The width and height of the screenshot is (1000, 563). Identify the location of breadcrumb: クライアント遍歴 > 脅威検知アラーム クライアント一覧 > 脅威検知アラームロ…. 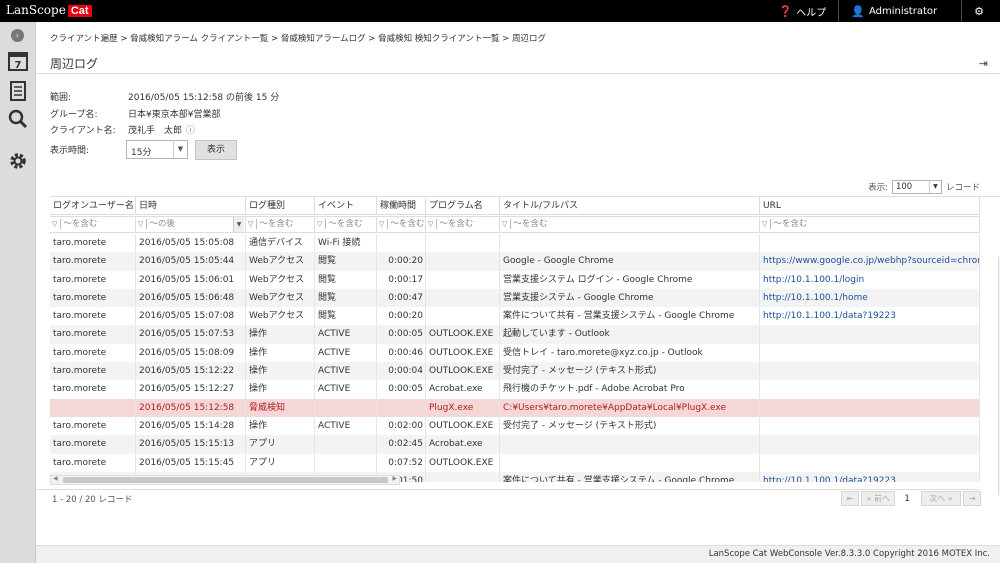
(298, 38).